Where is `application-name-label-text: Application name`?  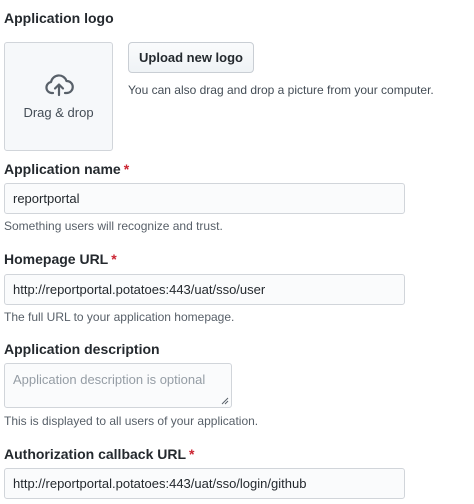
application-name-label-text: Application name is located at coordinates (62, 169).